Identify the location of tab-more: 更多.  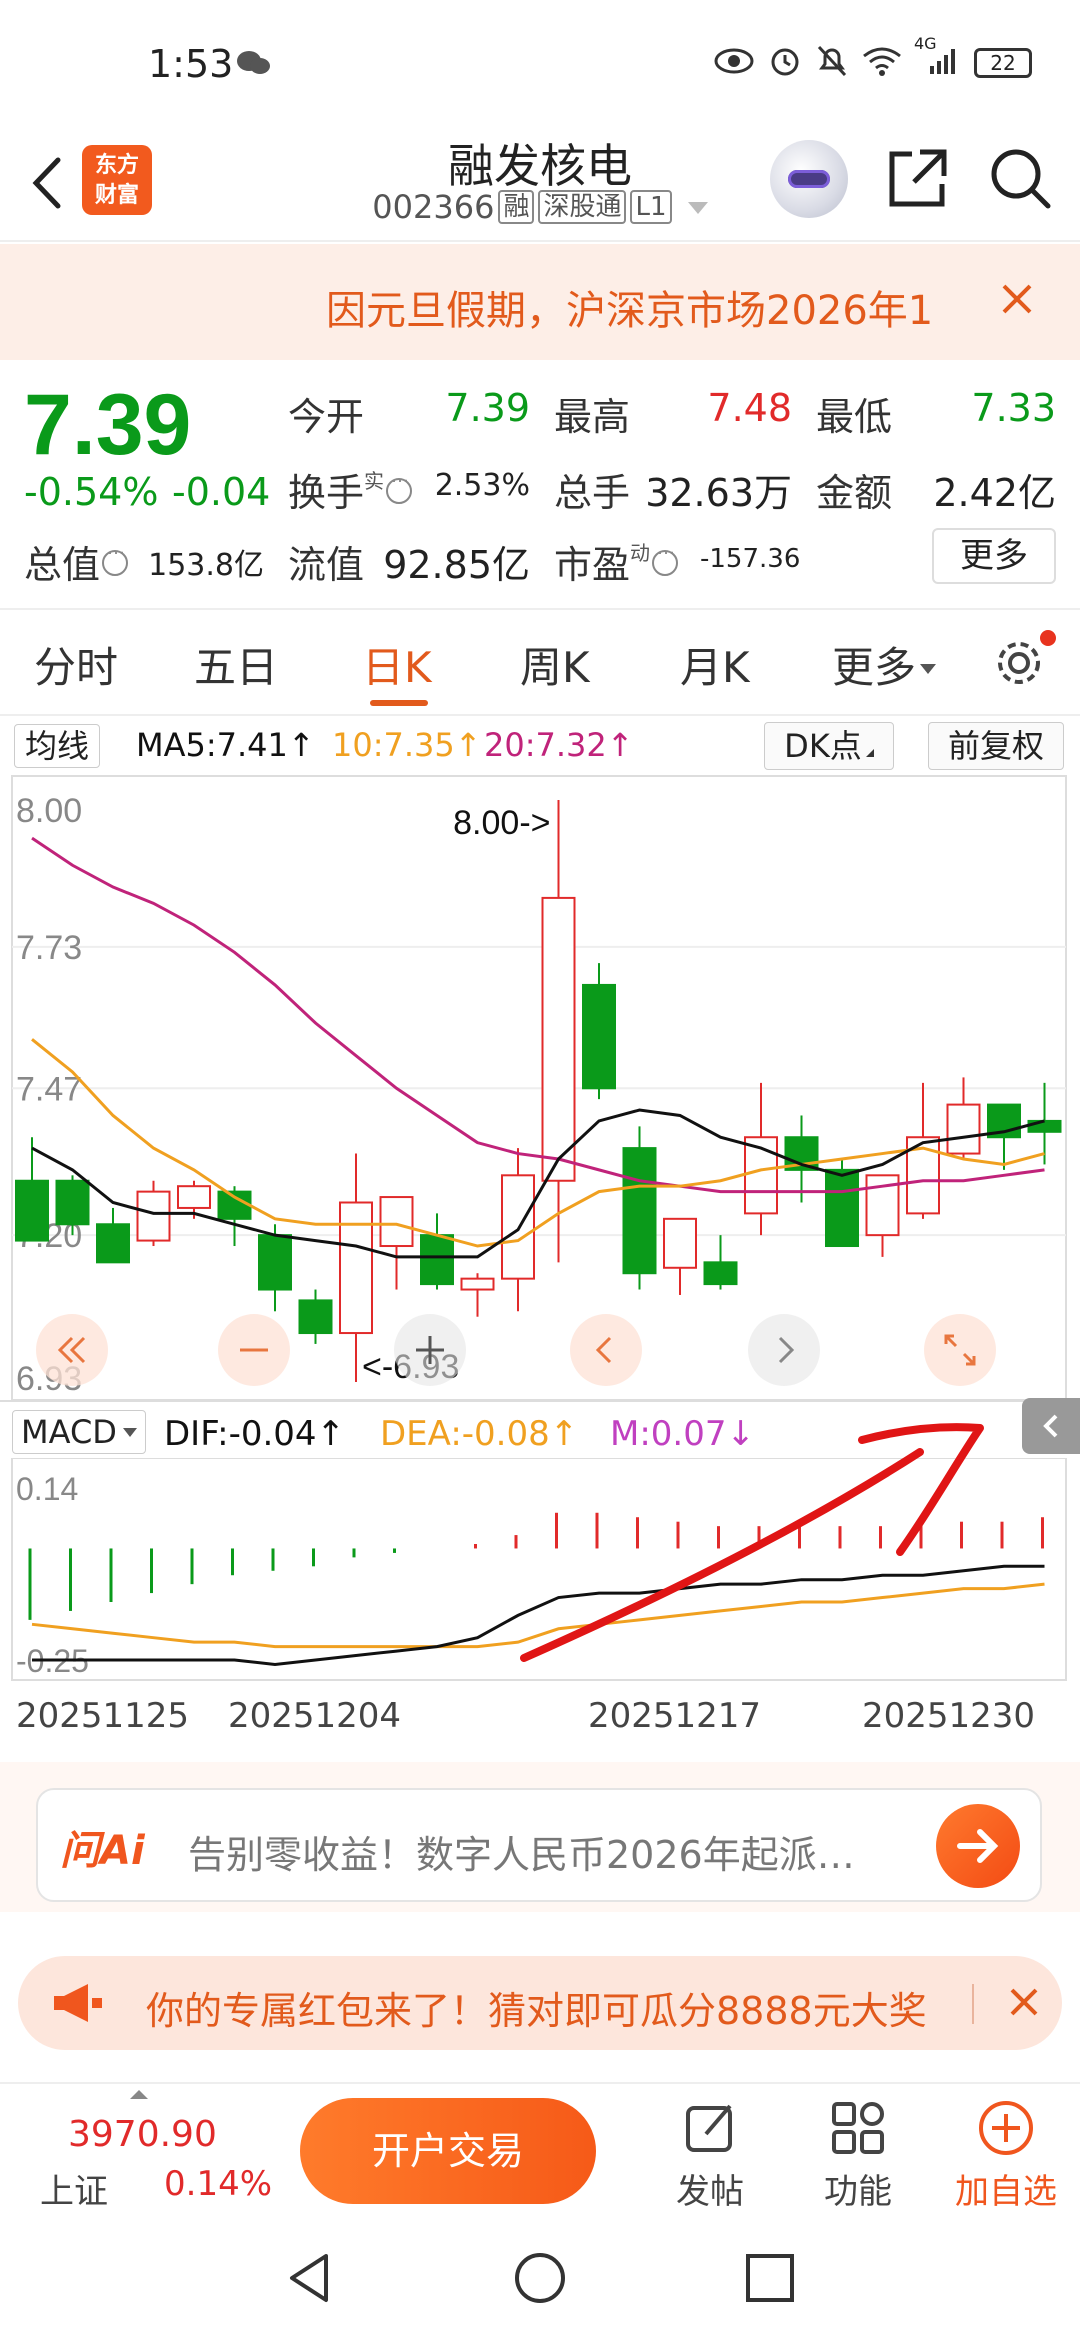
(884, 664).